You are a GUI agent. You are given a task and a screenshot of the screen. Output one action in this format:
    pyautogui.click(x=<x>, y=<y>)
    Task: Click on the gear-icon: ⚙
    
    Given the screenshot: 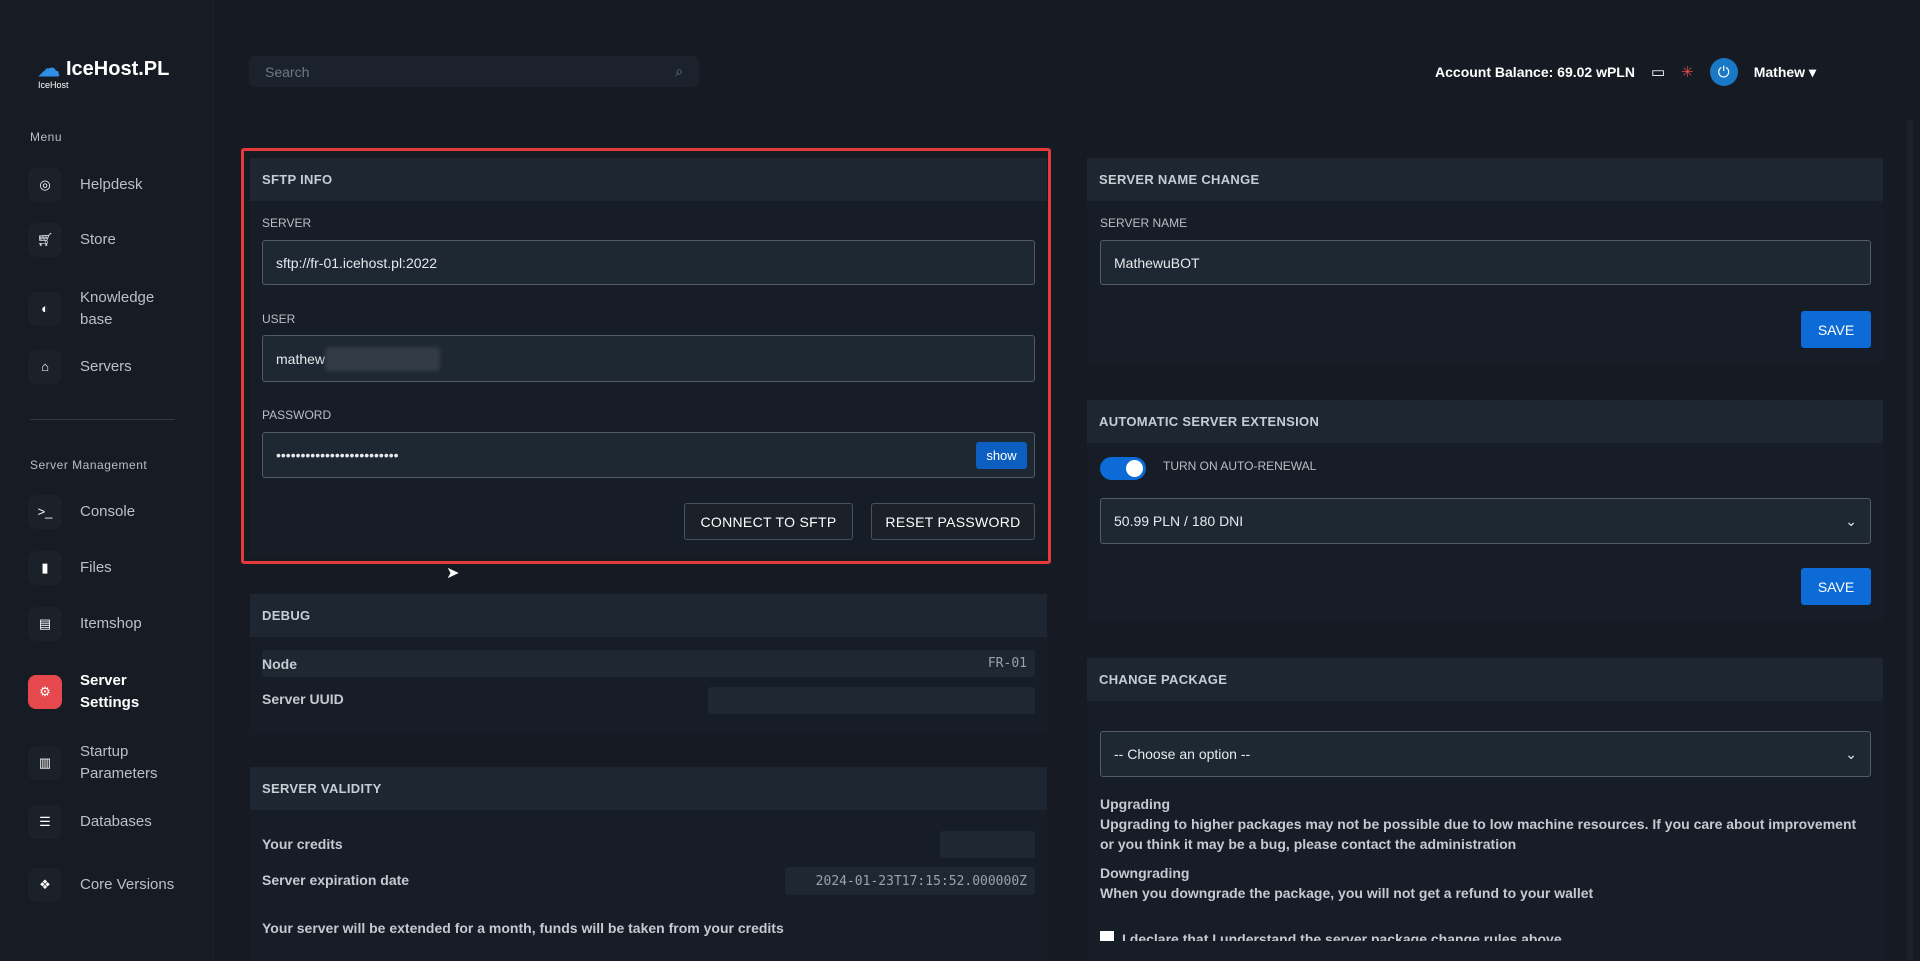 What is the action you would take?
    pyautogui.click(x=45, y=692)
    